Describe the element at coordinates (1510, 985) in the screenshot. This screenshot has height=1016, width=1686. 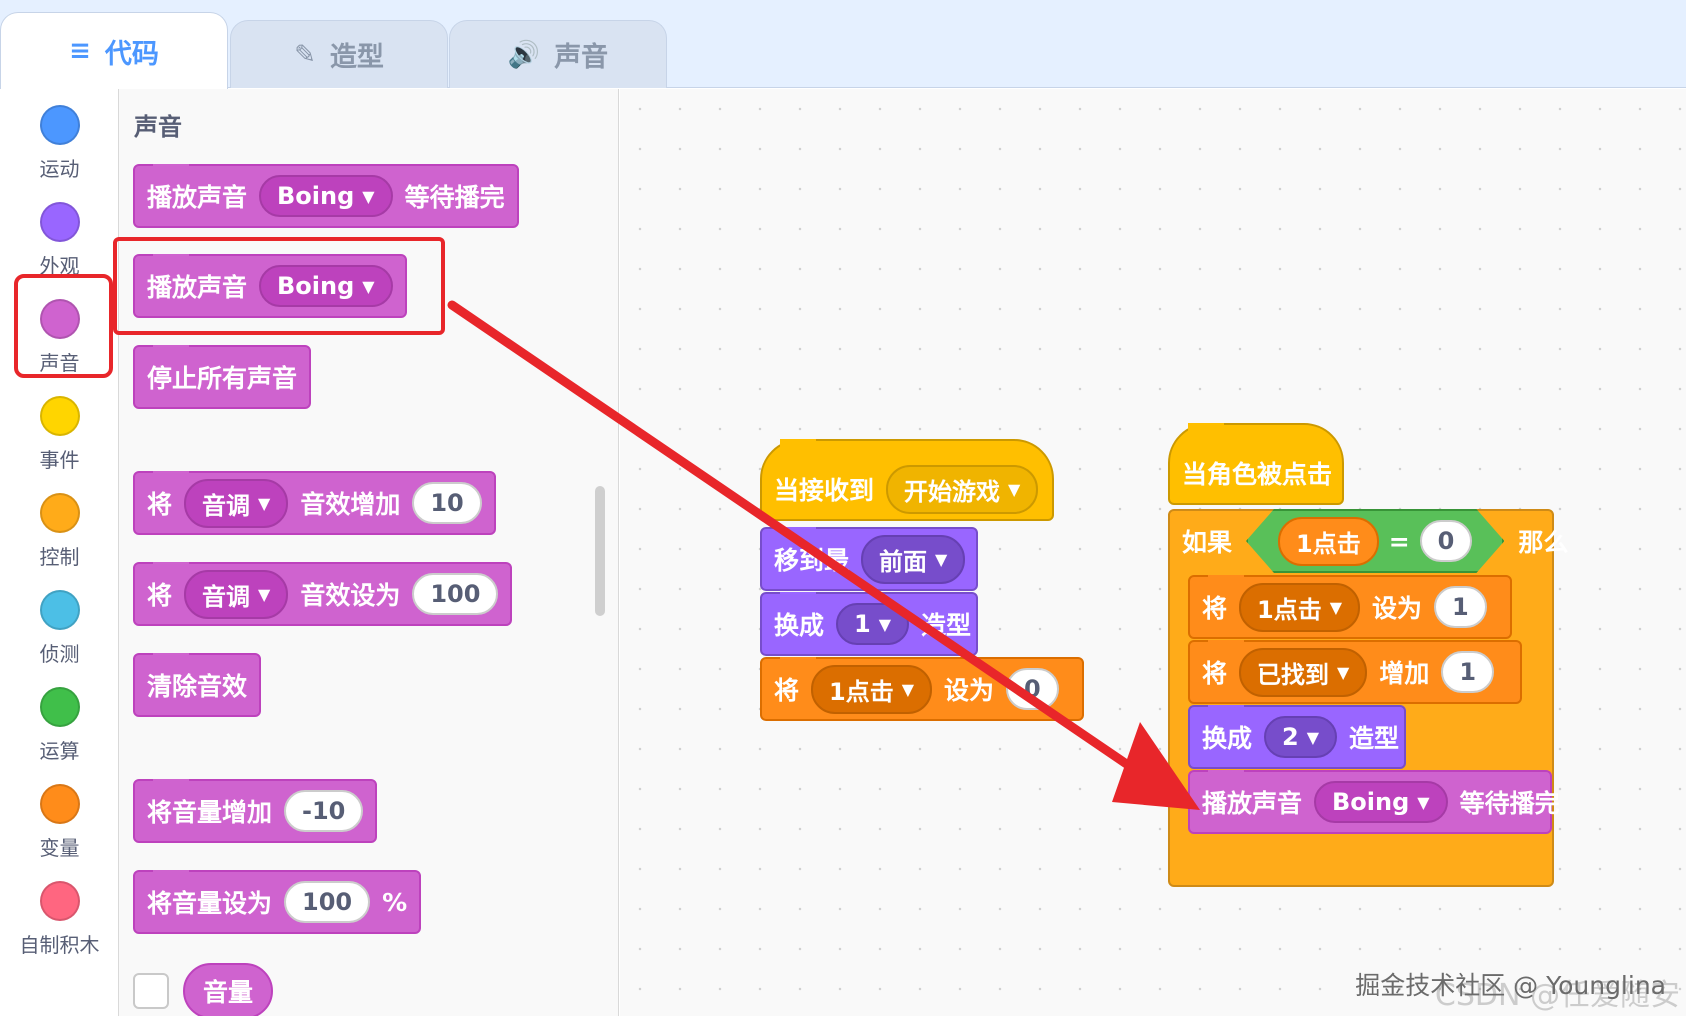
I see `watermark: 掘金技术社区 @ Younglina` at that location.